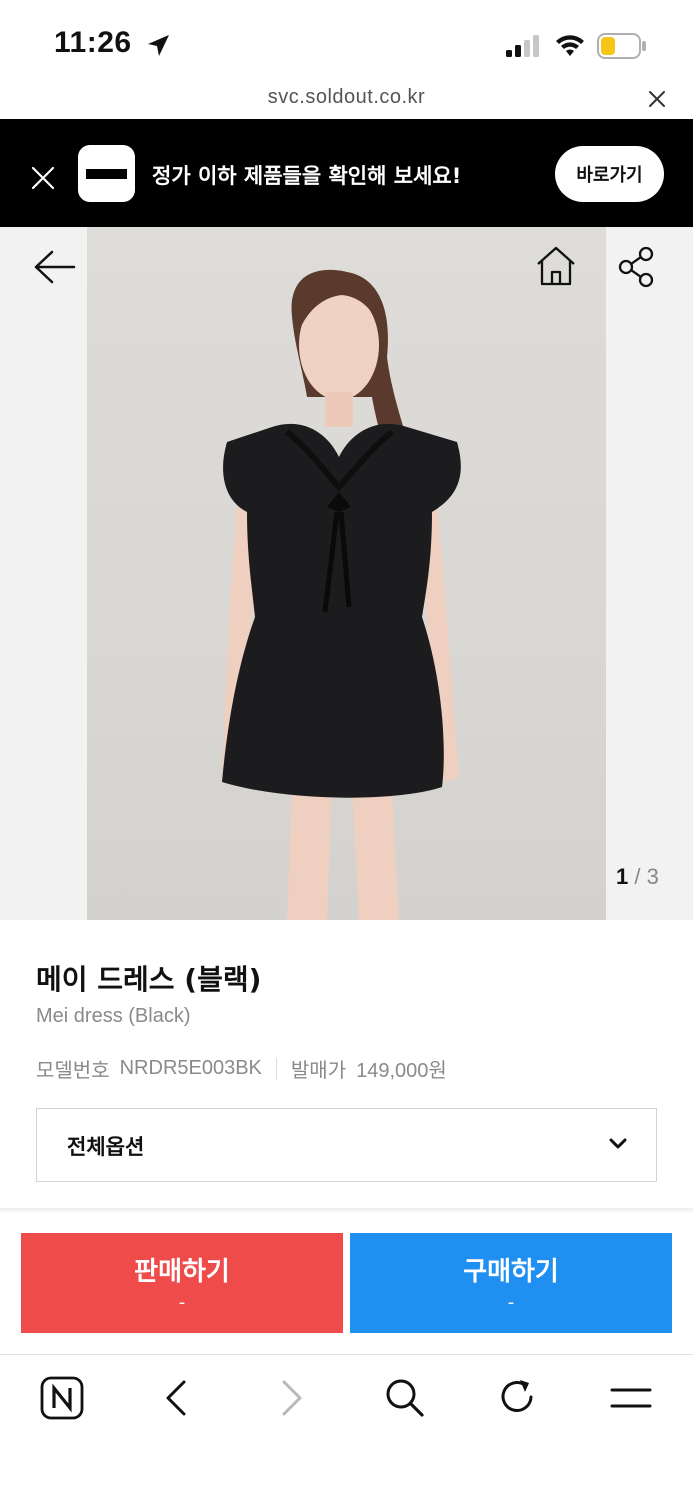 Image resolution: width=693 pixels, height=1500 pixels. Describe the element at coordinates (62, 1398) in the screenshot. I see `naver-n-icon` at that location.